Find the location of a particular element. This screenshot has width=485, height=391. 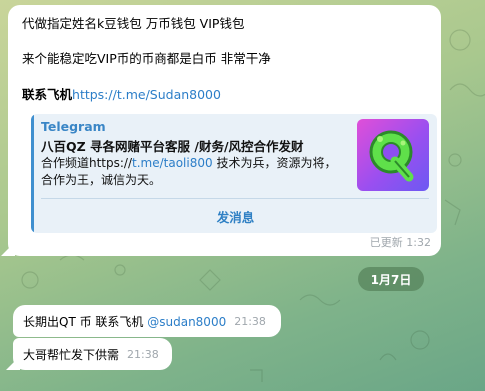

contact-label: 联系飞机 is located at coordinates (47, 94).